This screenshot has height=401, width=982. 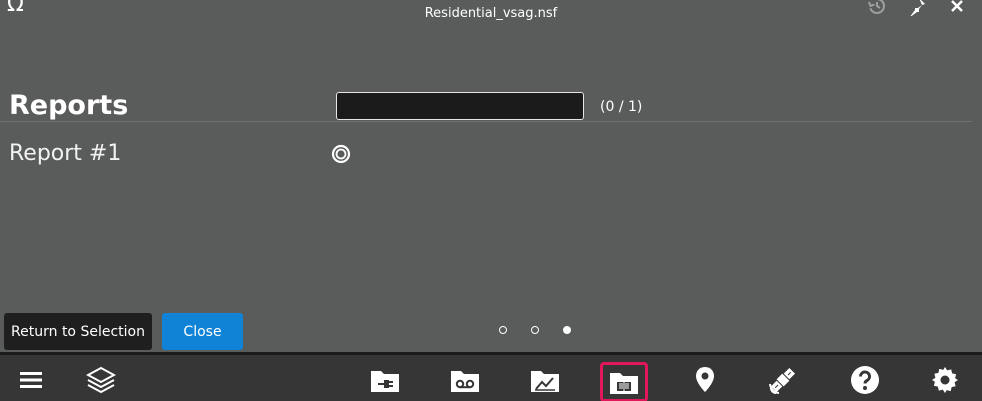 I want to click on help-icon, so click(x=865, y=380).